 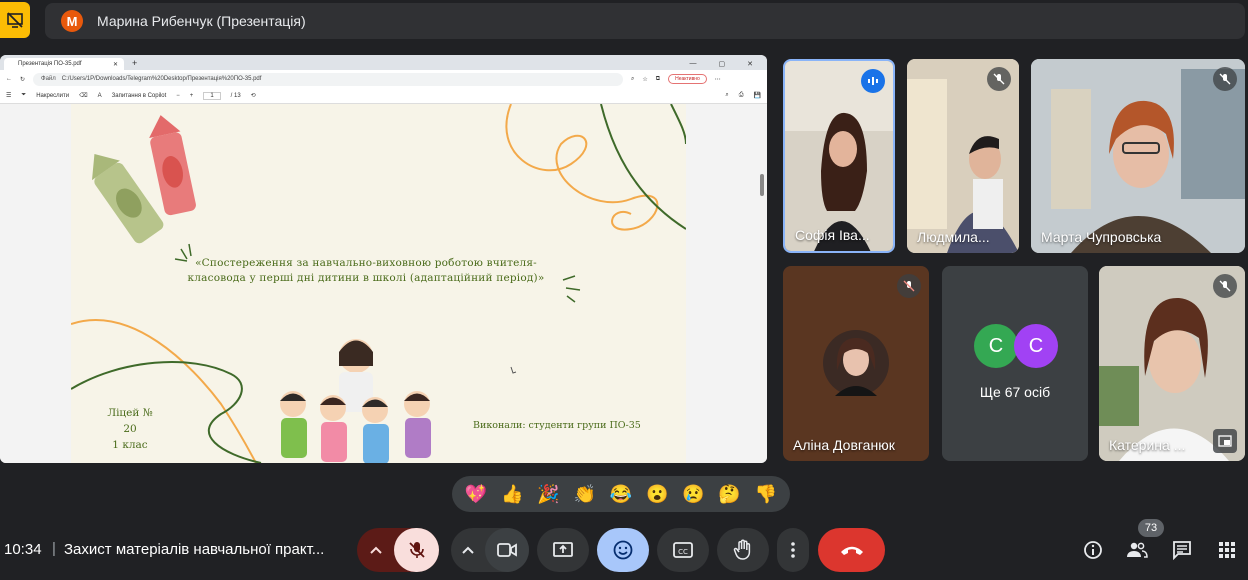 I want to click on chat-icon, so click(x=1182, y=550).